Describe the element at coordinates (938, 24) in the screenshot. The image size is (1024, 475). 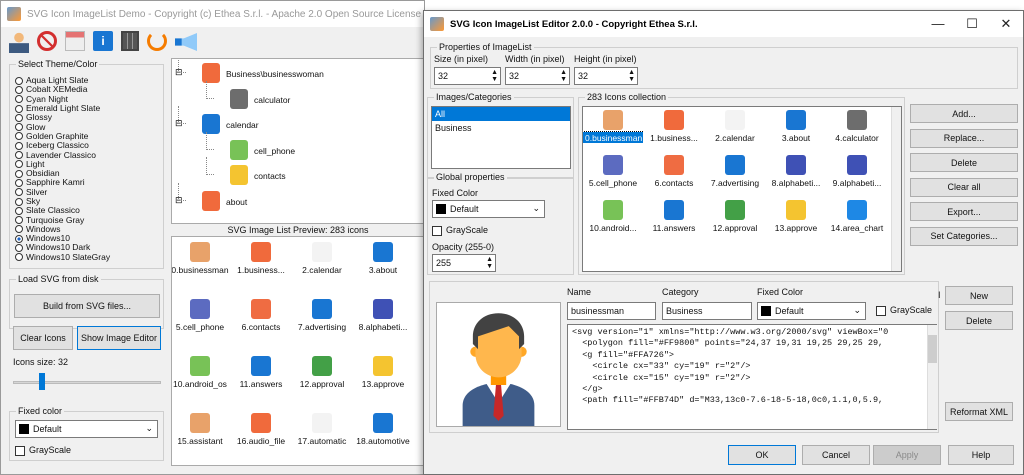
I see `minimize-button: —` at that location.